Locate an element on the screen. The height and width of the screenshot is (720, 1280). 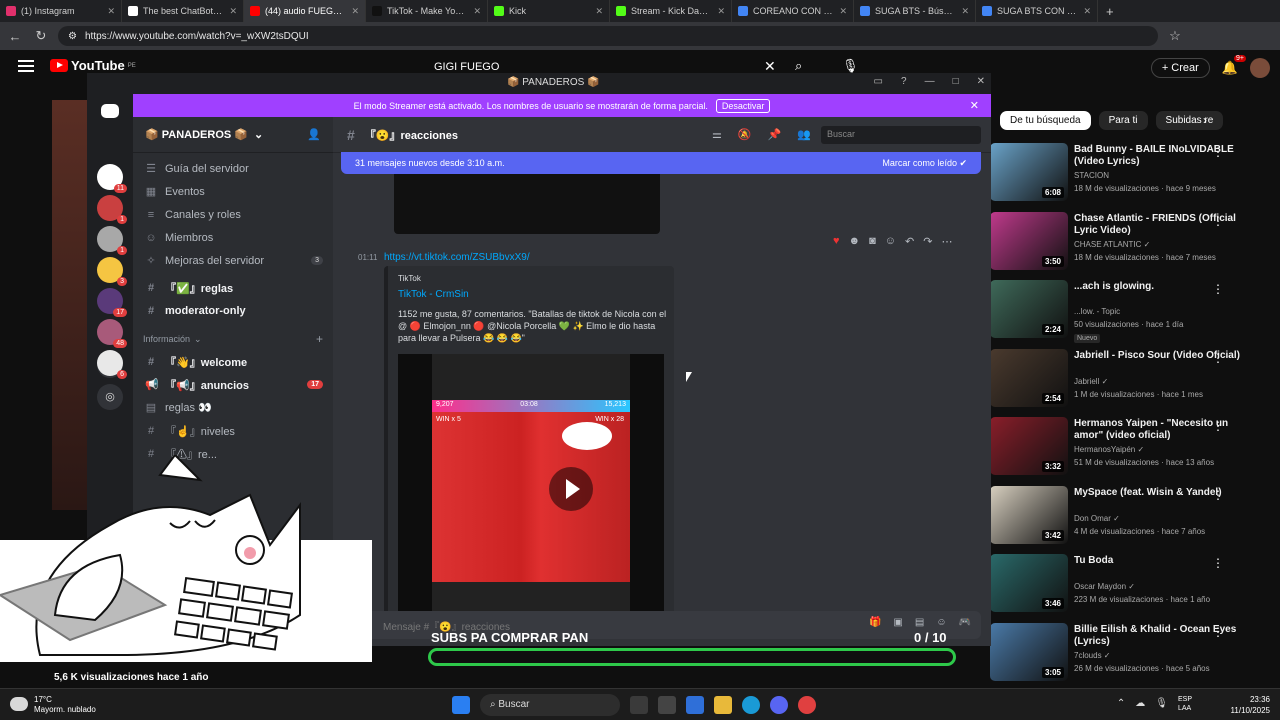
browser-tab: Stream - Kick Dashboard ✕ is located at coordinates (671, 11).